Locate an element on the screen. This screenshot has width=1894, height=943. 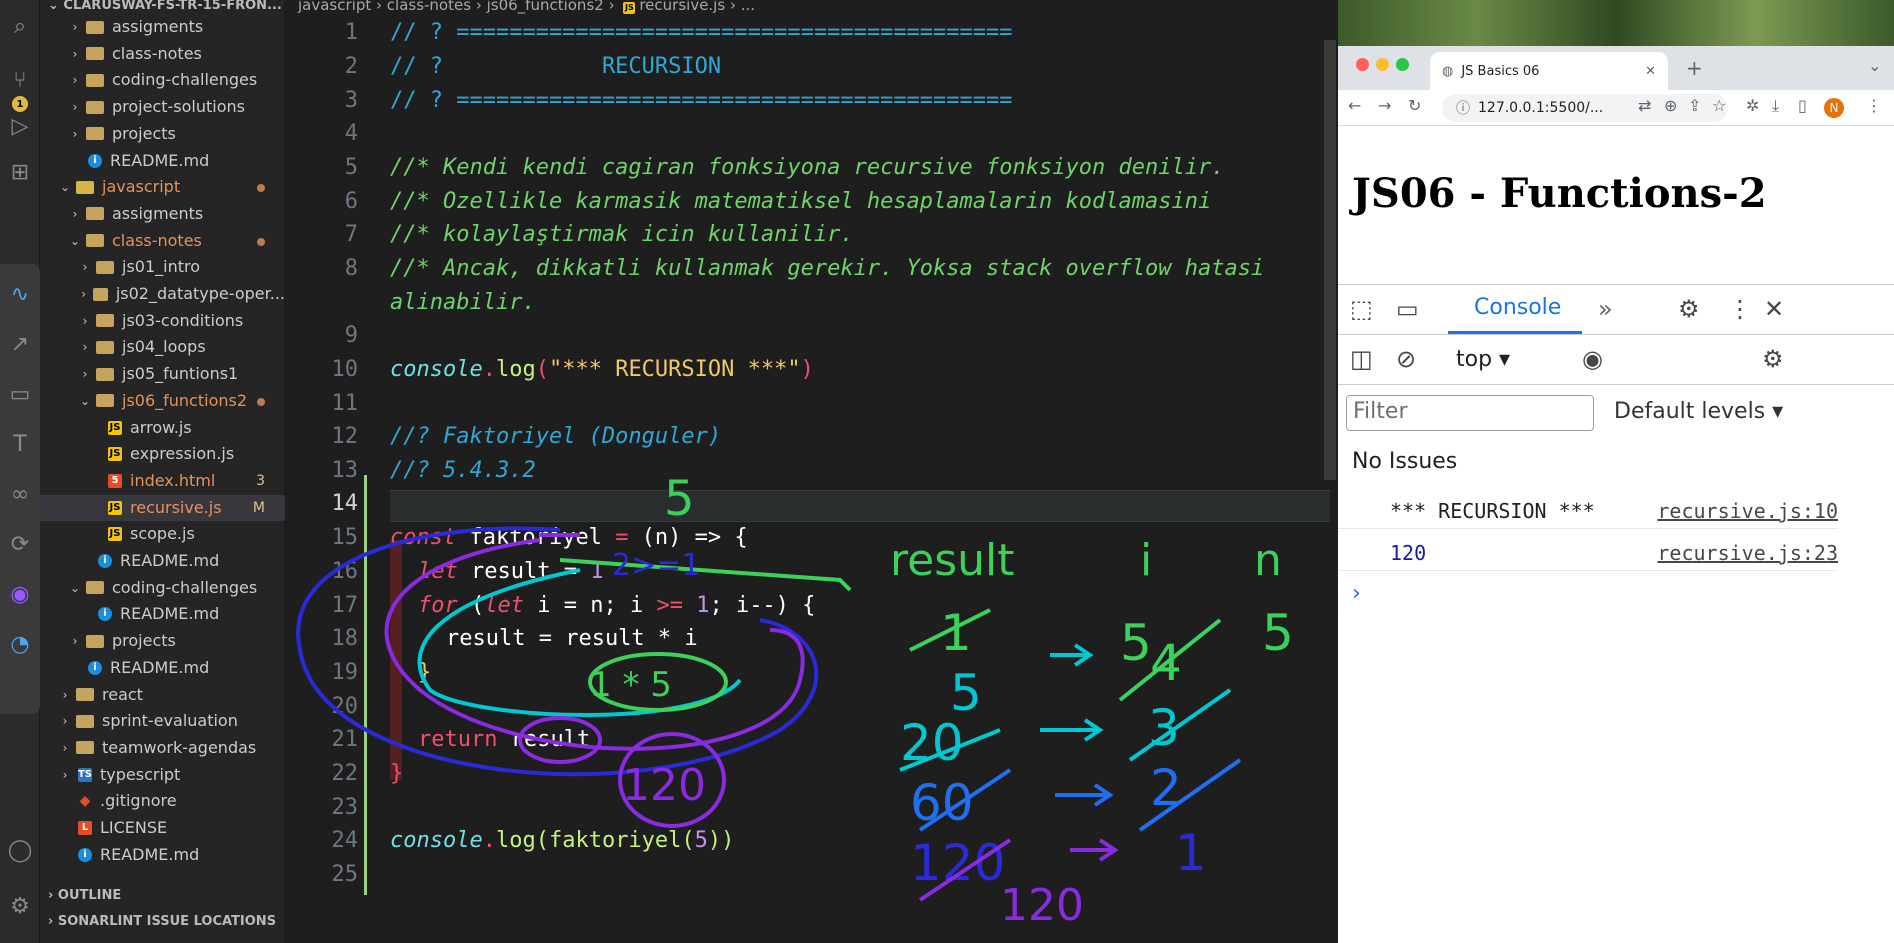
tree-item: ⌄ class-notes is located at coordinates (162, 241).